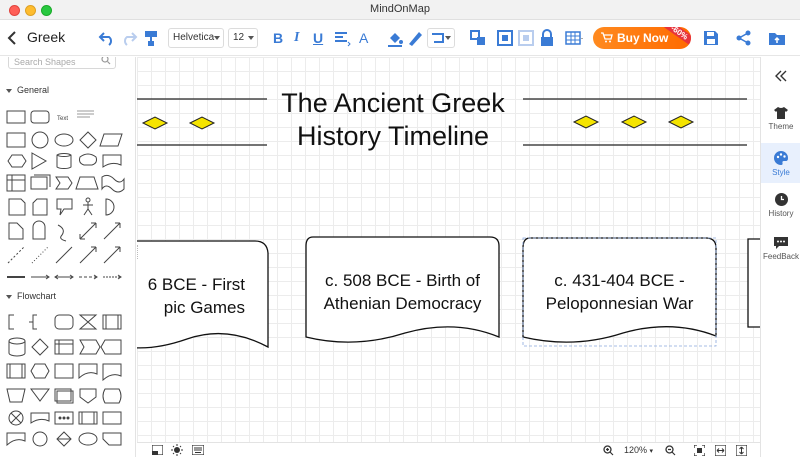 The image size is (800, 457). I want to click on section-general-label: General, so click(33, 90).